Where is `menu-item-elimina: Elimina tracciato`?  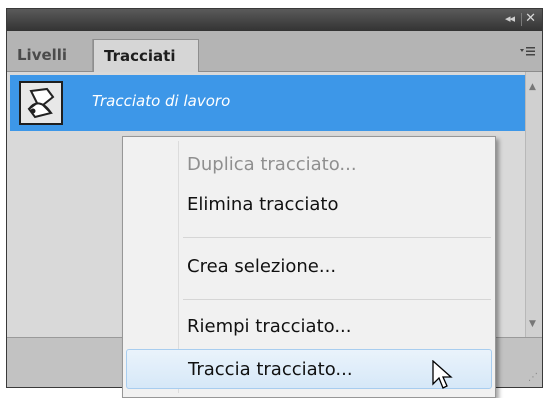 menu-item-elimina: Elimina tracciato is located at coordinates (339, 205).